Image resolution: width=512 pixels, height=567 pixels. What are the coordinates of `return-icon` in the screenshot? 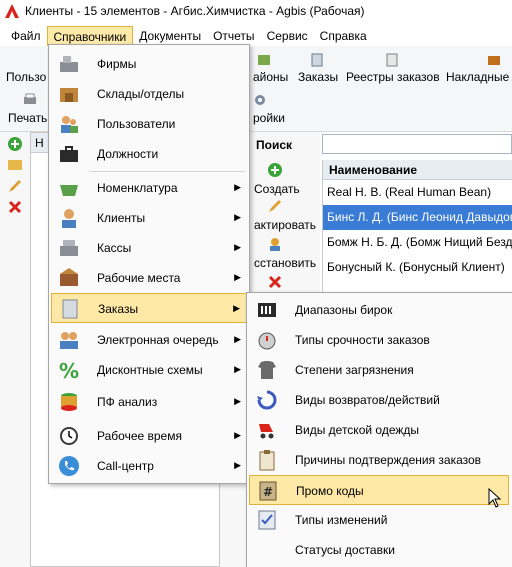 It's located at (267, 400).